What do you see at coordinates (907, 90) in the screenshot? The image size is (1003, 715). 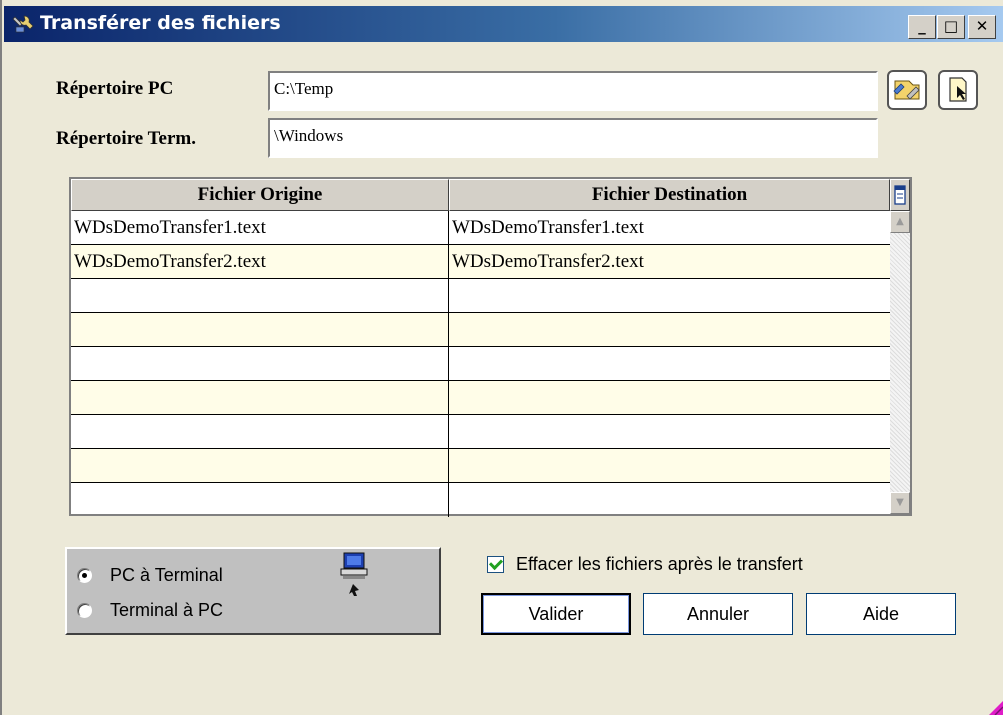 I see `browse-folder-button` at bounding box center [907, 90].